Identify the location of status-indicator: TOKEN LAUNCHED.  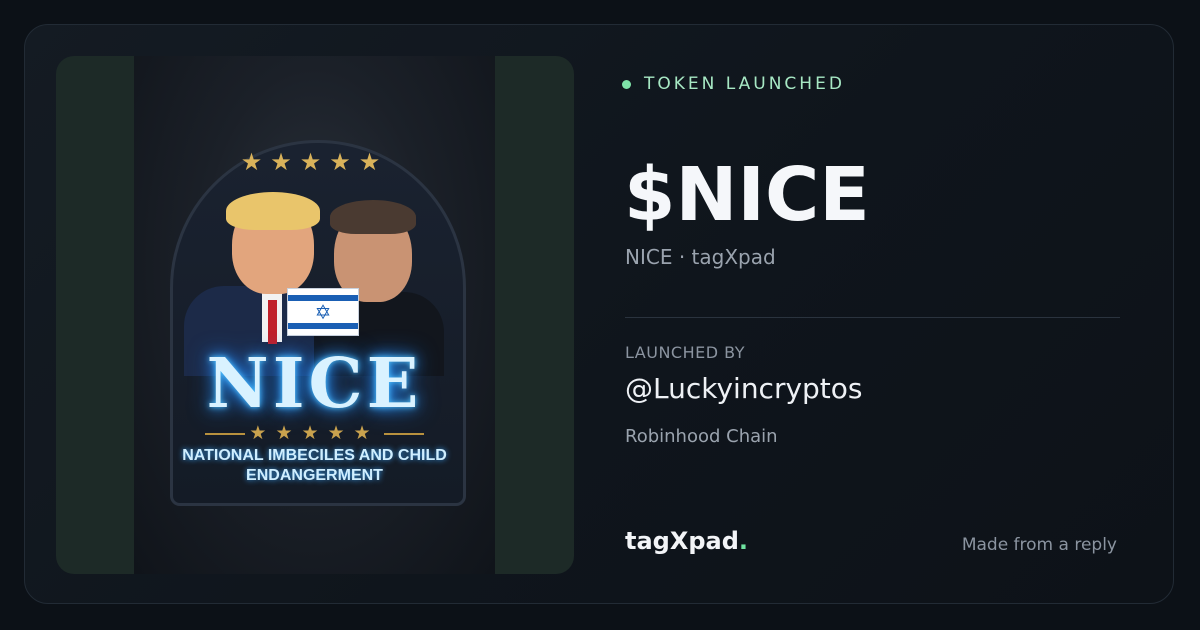
(733, 84).